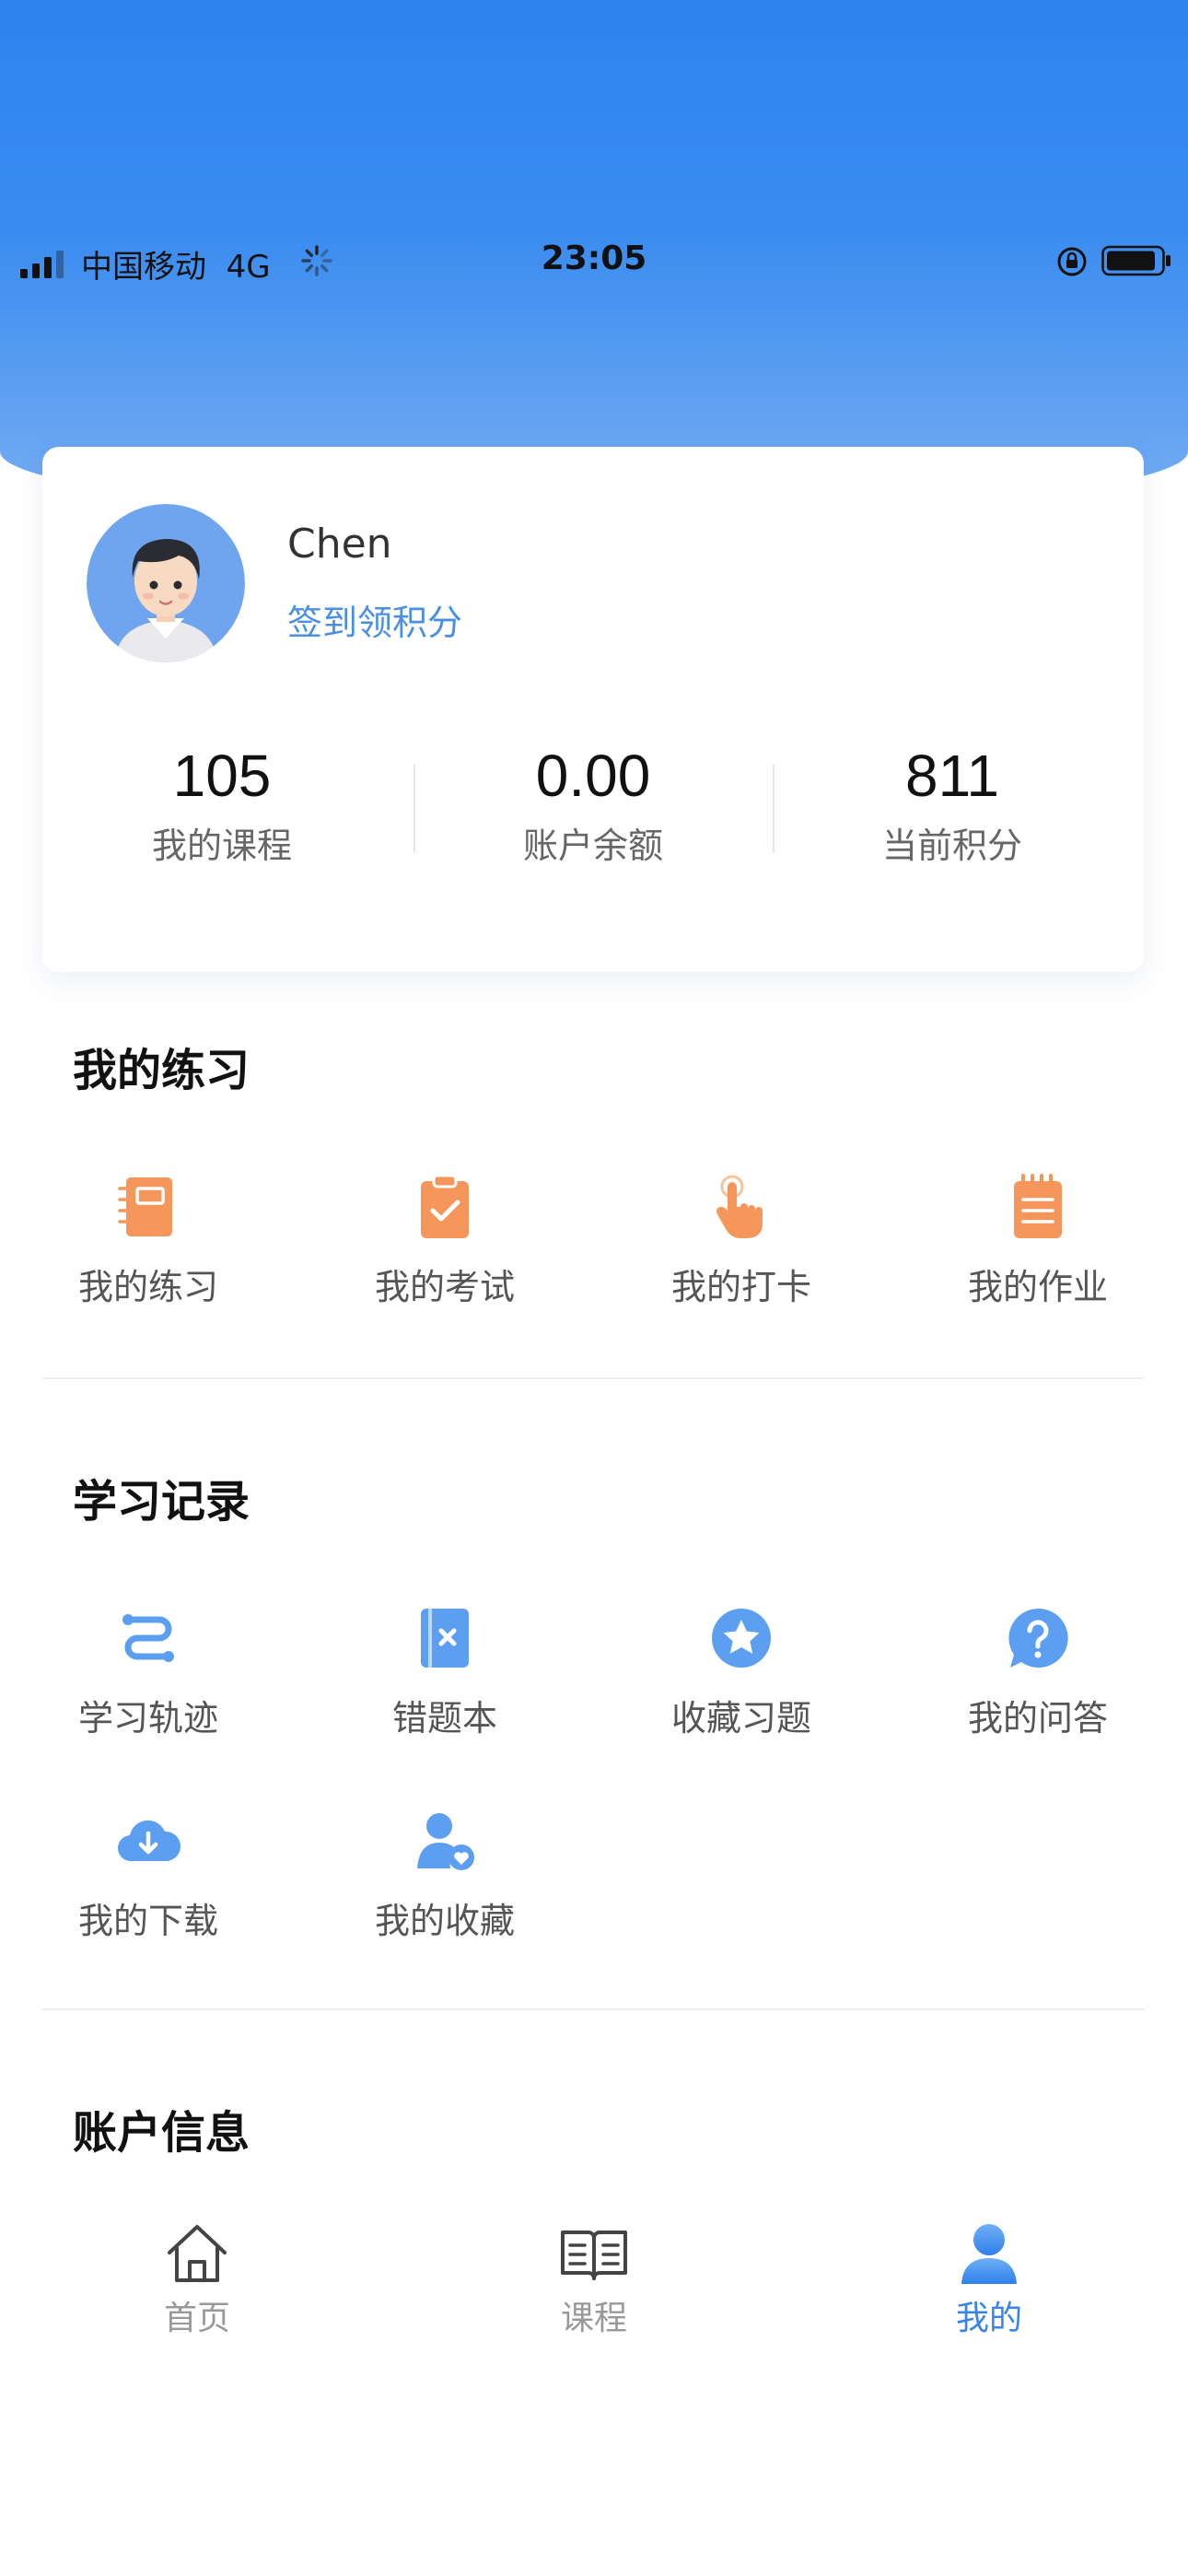  Describe the element at coordinates (147, 1921) in the screenshot. I see `grid-item-label: 我的下载` at that location.